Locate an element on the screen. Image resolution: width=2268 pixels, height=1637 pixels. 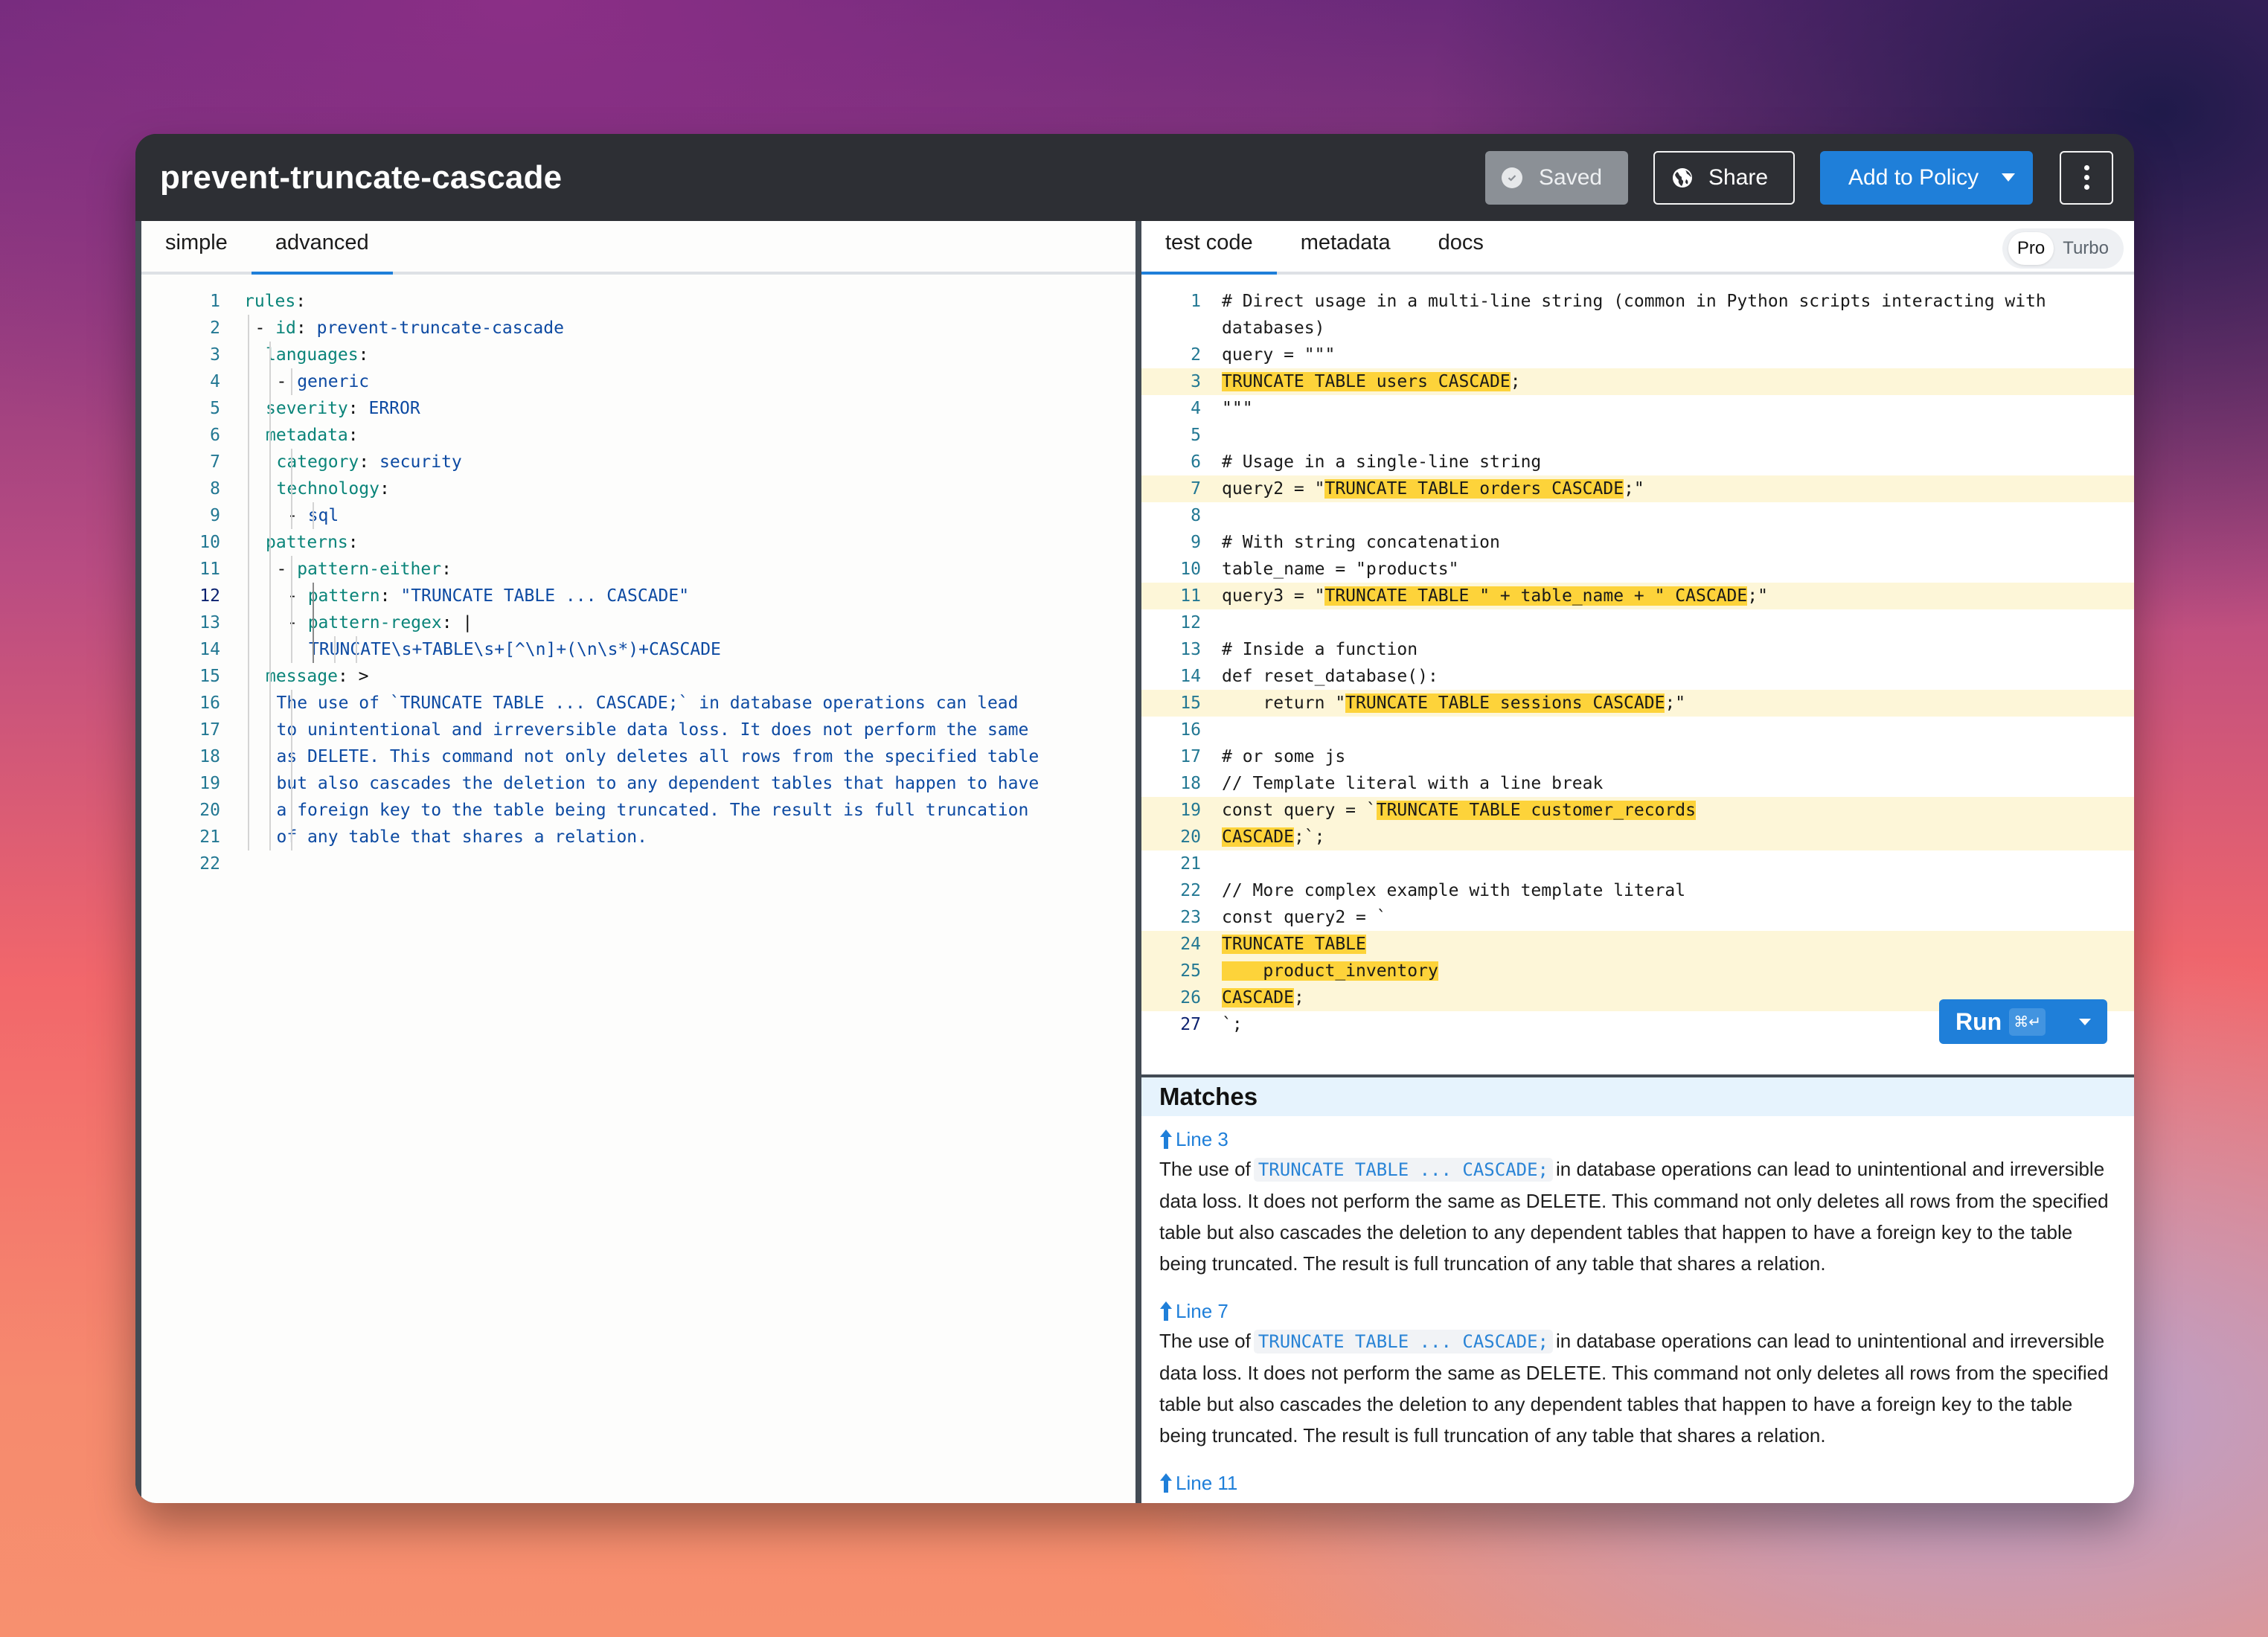
code-line-text: `; is located at coordinates (1232, 1025).